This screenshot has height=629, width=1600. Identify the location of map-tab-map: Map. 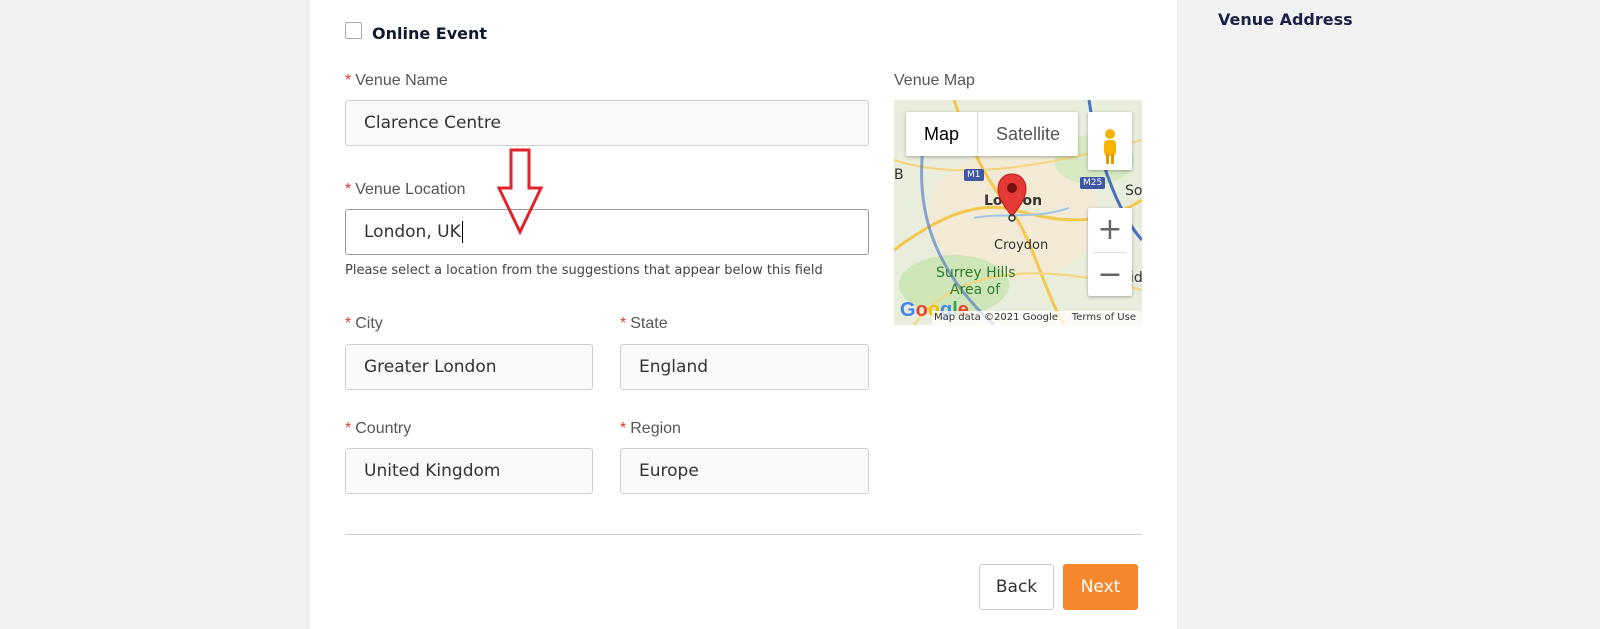
(942, 134).